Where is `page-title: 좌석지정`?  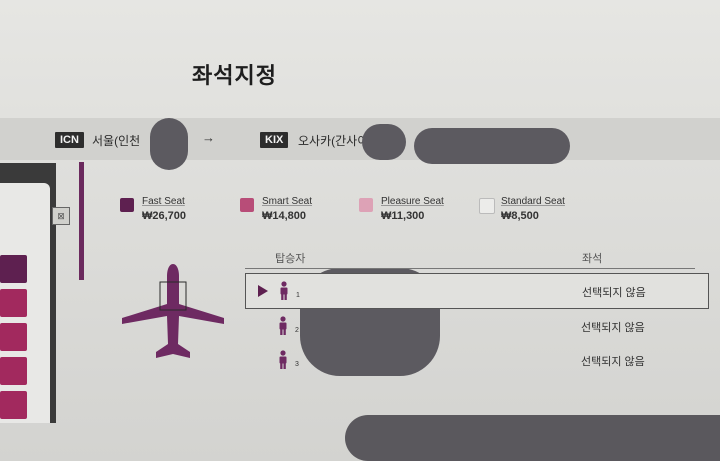
page-title: 좌석지정 is located at coordinates (234, 75).